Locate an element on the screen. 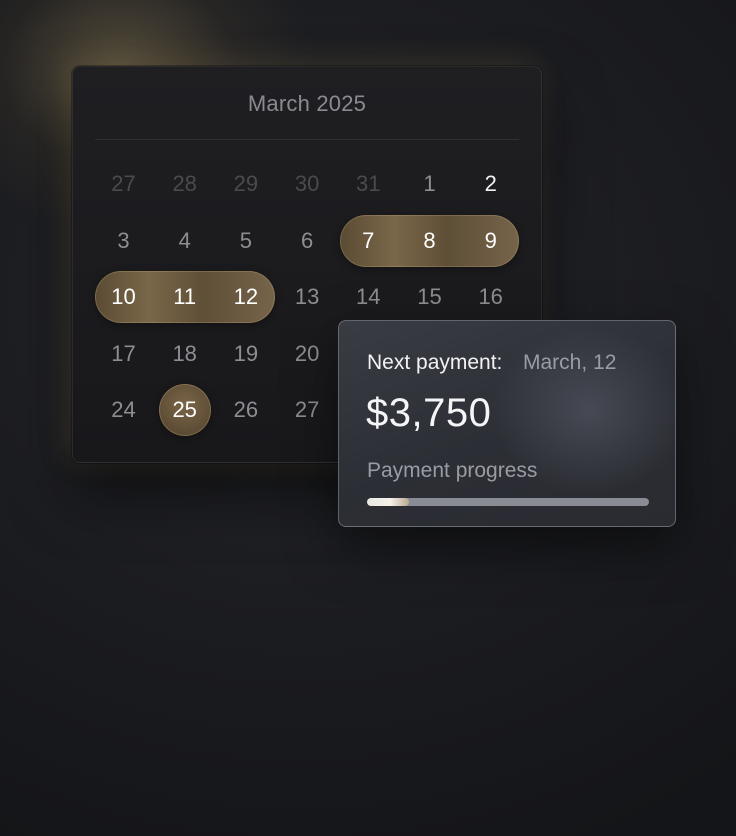 The height and width of the screenshot is (836, 736). calendar-day: 14 is located at coordinates (368, 297).